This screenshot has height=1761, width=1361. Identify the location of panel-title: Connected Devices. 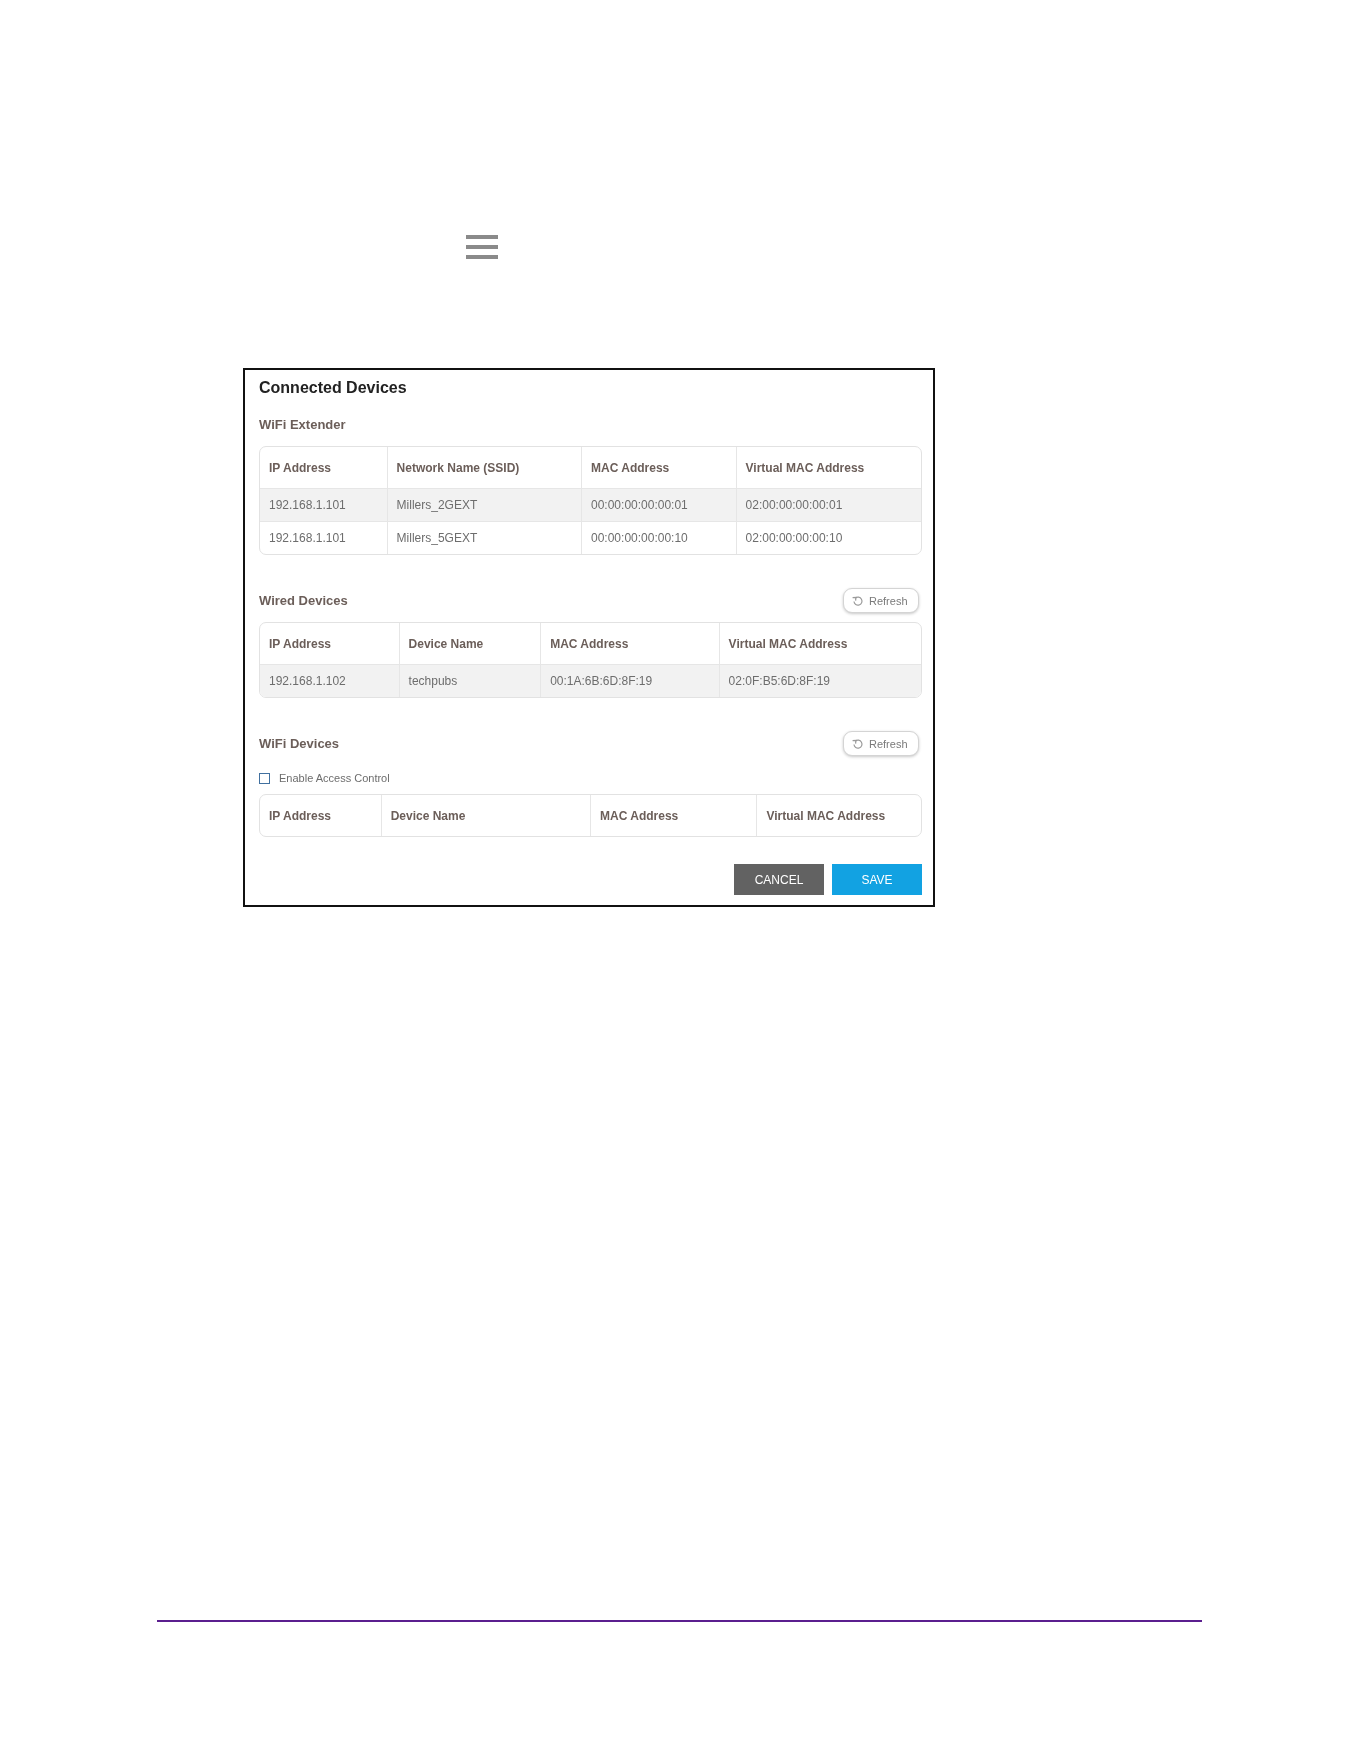
(333, 388).